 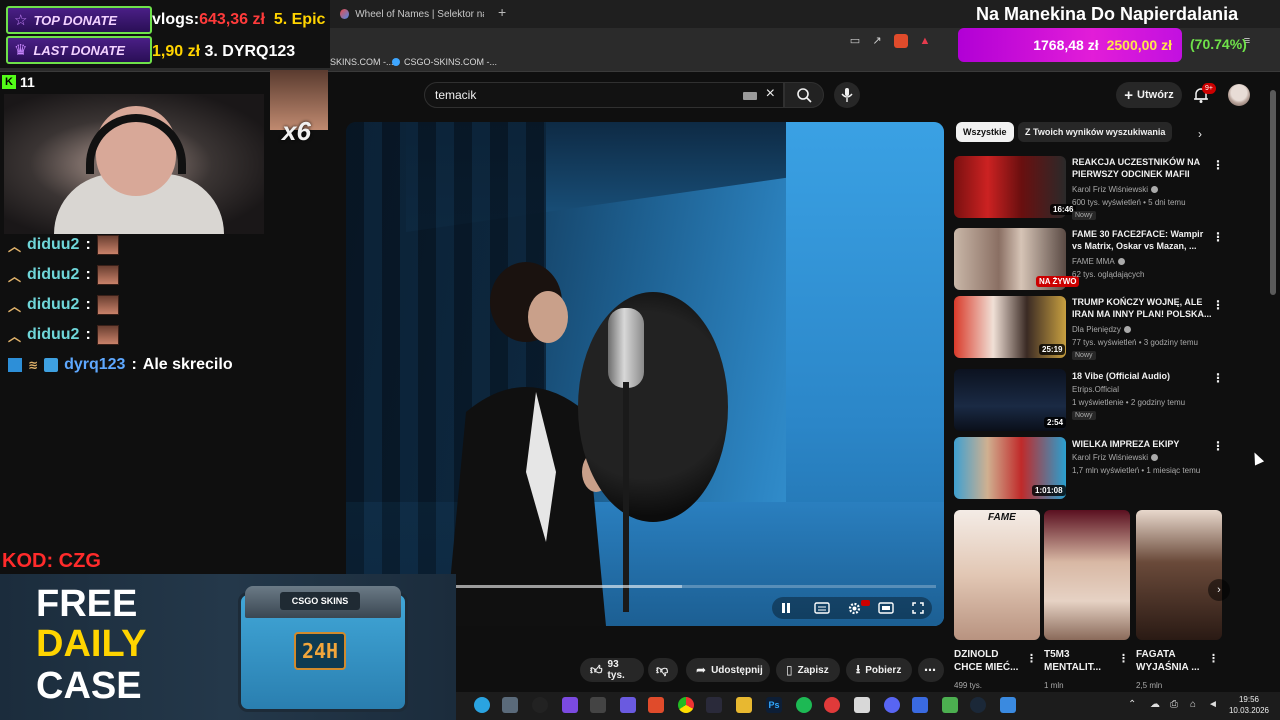 I want to click on video-title: WIELKA IMPREZA EKIPY, so click(x=1142, y=444).